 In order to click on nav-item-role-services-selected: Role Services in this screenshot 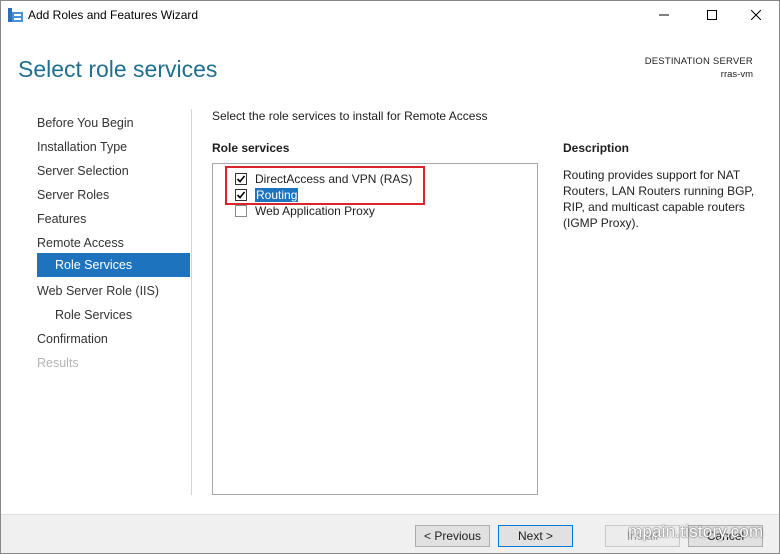, I will do `click(113, 265)`.